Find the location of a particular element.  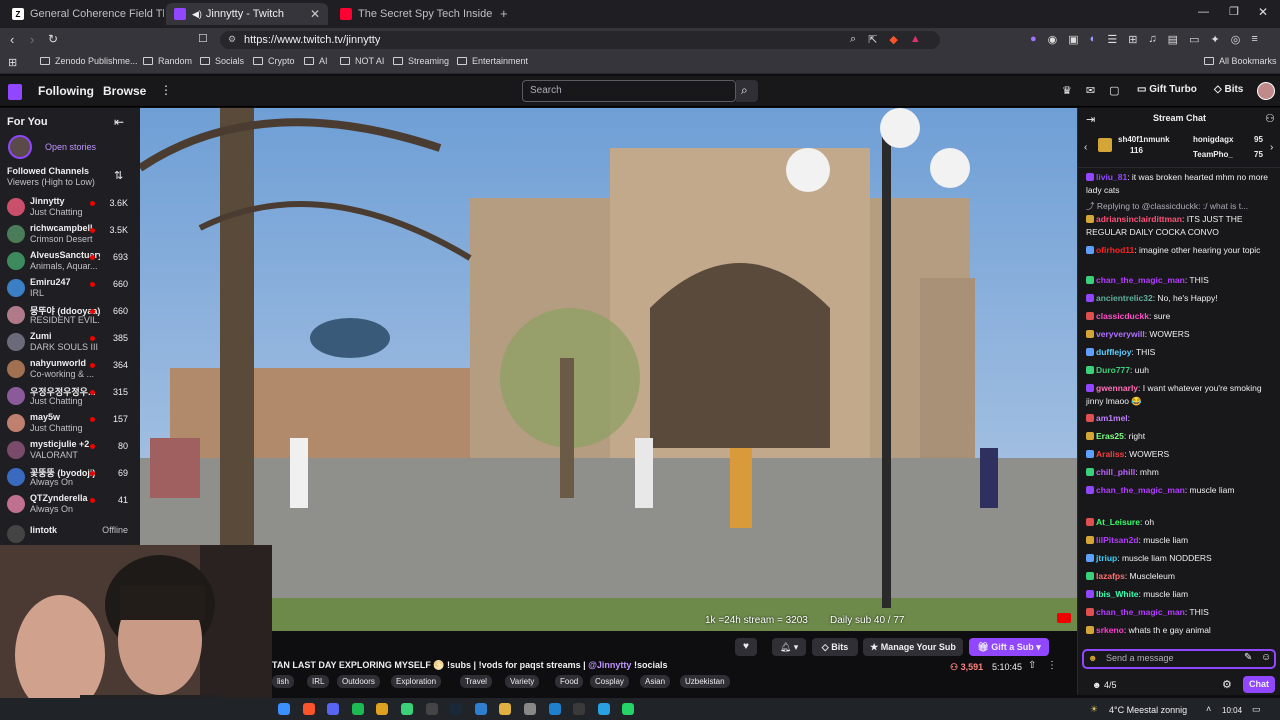

tag-pill: Travel is located at coordinates (476, 681).